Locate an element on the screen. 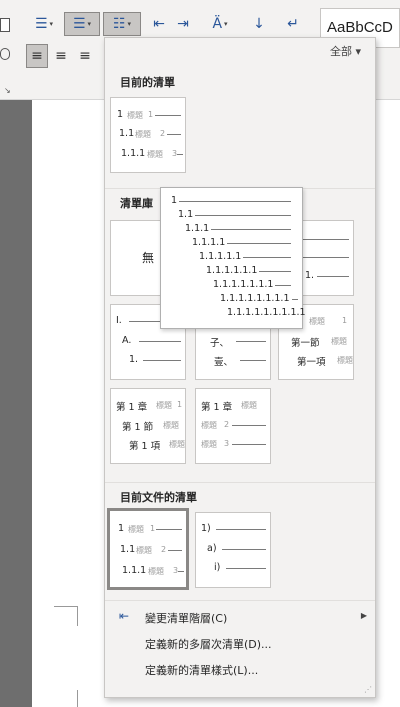 The height and width of the screenshot is (707, 400). preview-level-number: 1.1 is located at coordinates (186, 214).